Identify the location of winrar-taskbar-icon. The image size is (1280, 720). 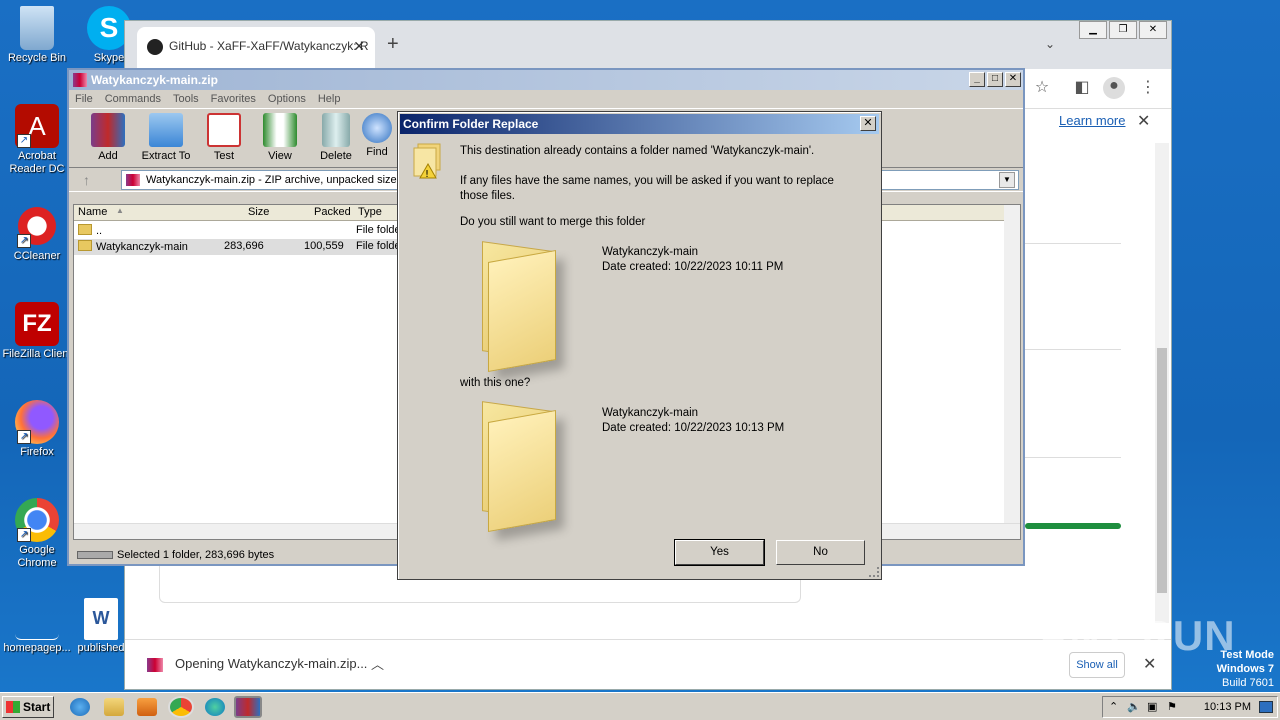
(248, 707).